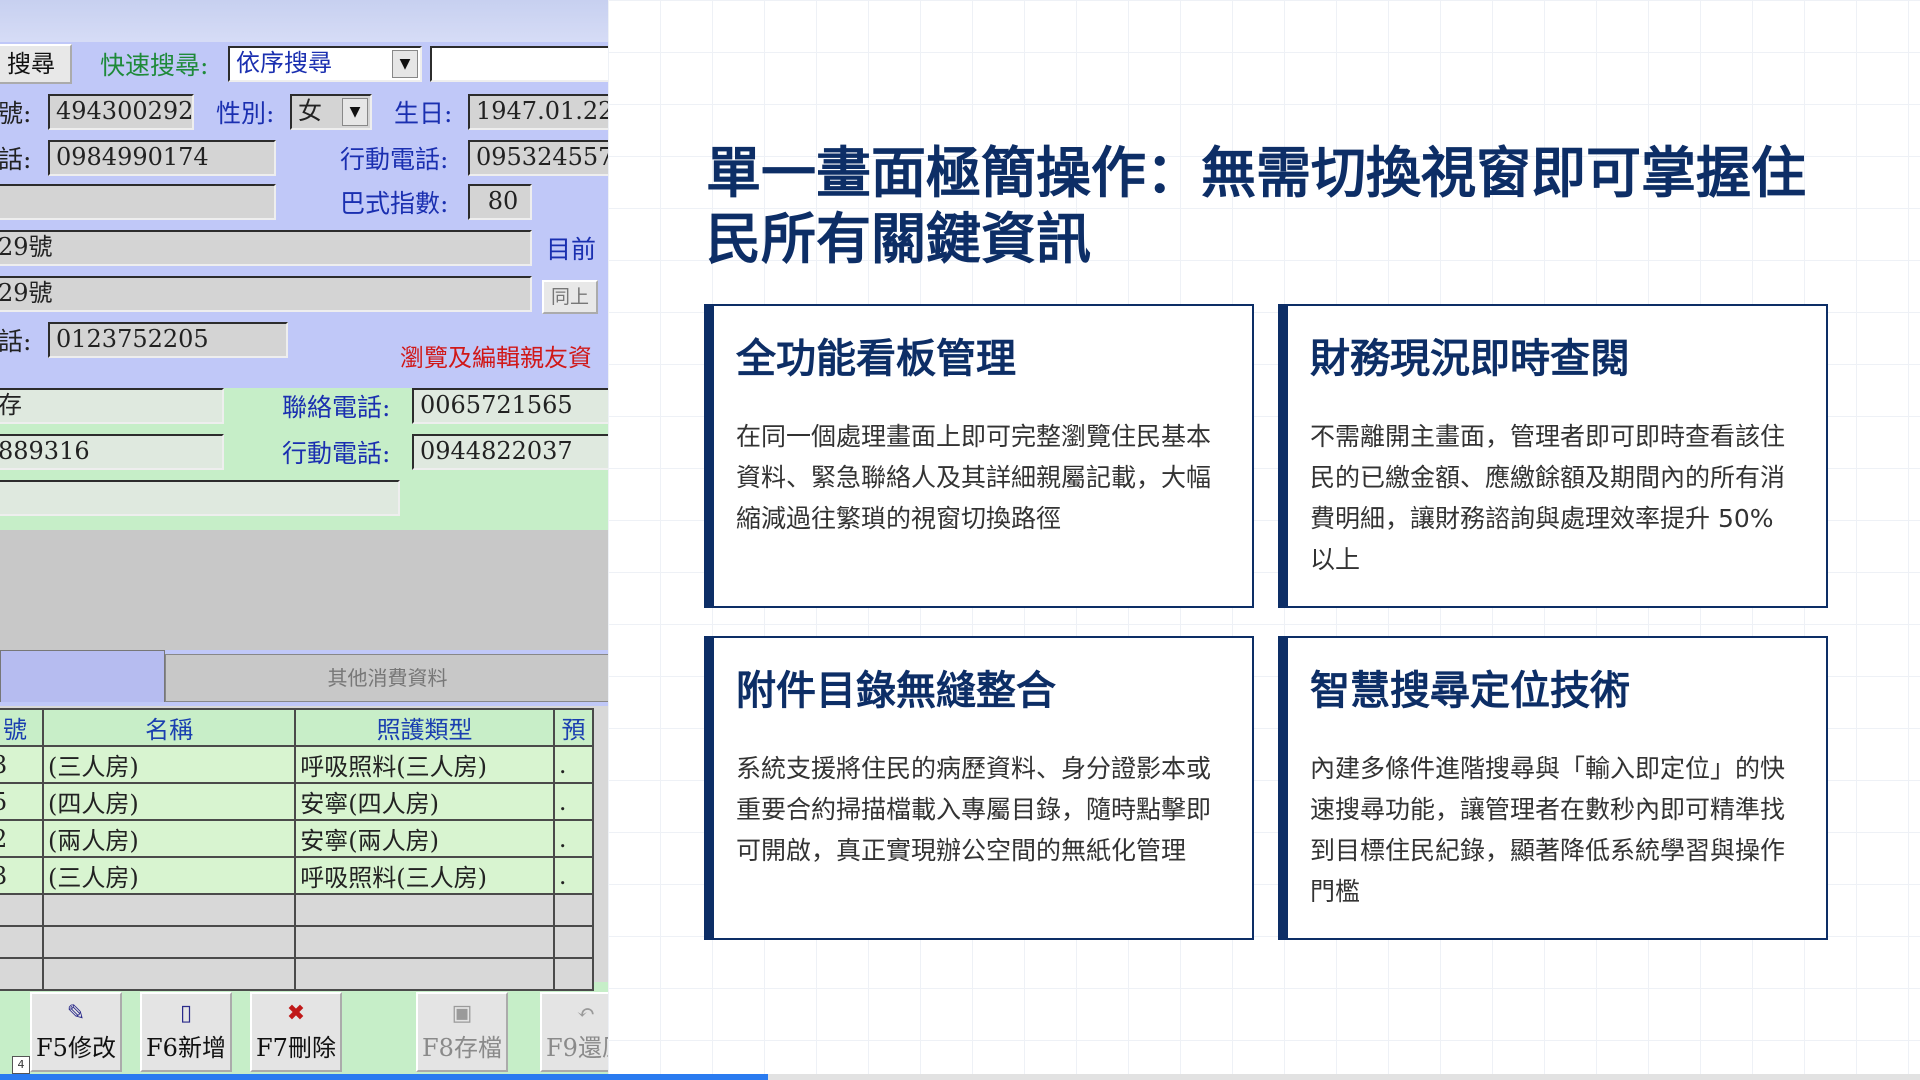 This screenshot has height=1080, width=1920. Describe the element at coordinates (424, 727) in the screenshot. I see `column-header: 照護類型` at that location.